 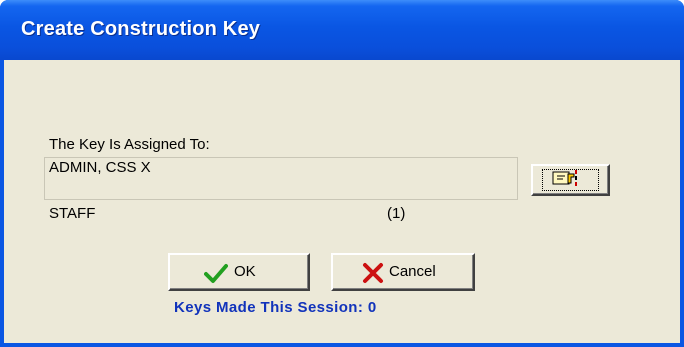 What do you see at coordinates (129, 144) in the screenshot?
I see `assigned-to-label: The Key Is Assigned To:` at bounding box center [129, 144].